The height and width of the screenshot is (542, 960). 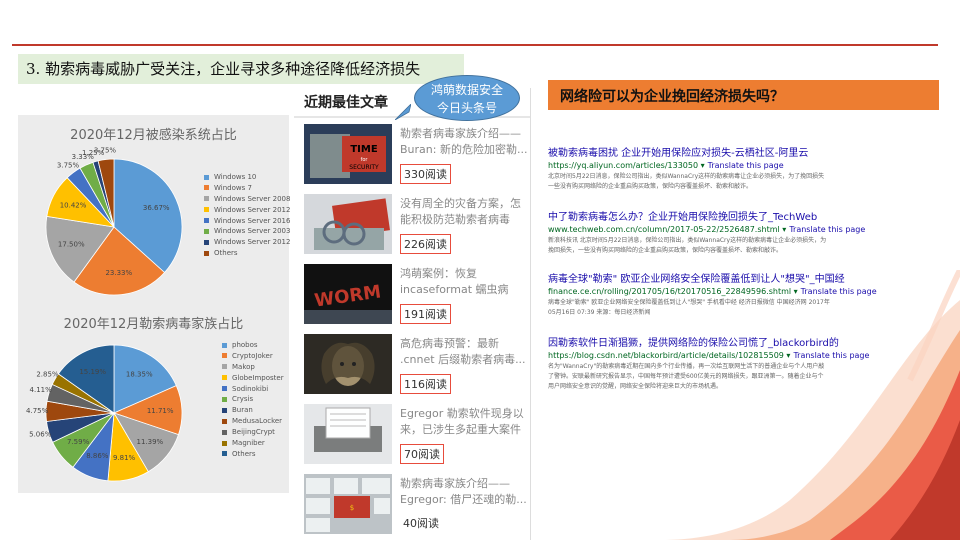 I want to click on article-thumbnail: WORM, so click(x=348, y=294).